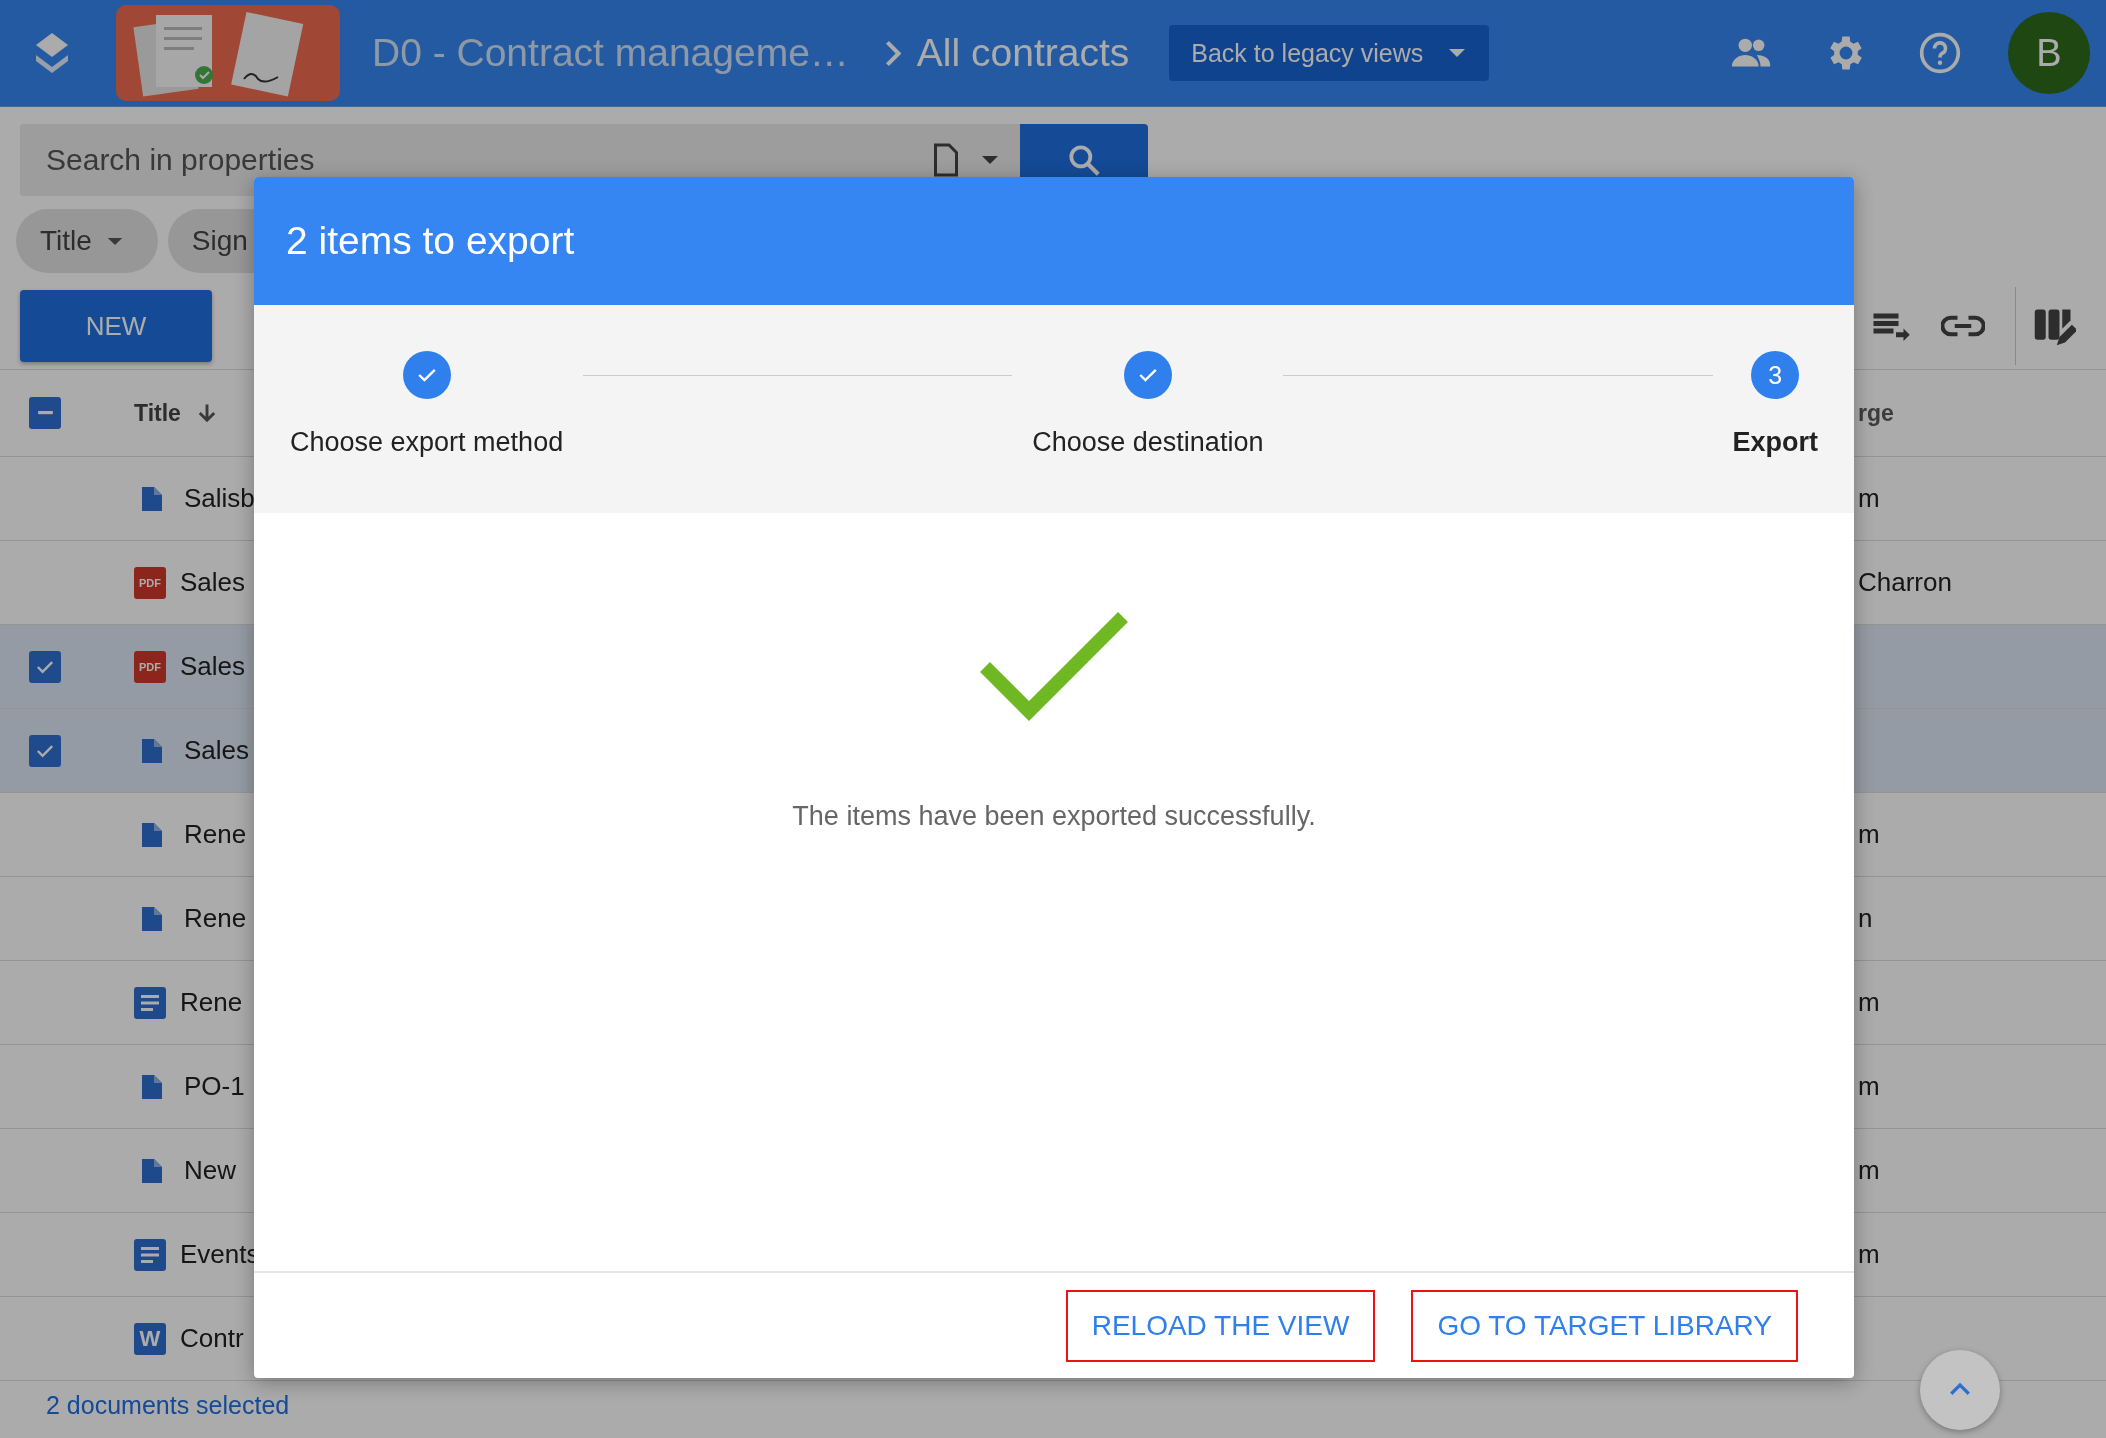 This screenshot has width=2106, height=1438. What do you see at coordinates (1775, 375) in the screenshot?
I see `step-number: 3` at bounding box center [1775, 375].